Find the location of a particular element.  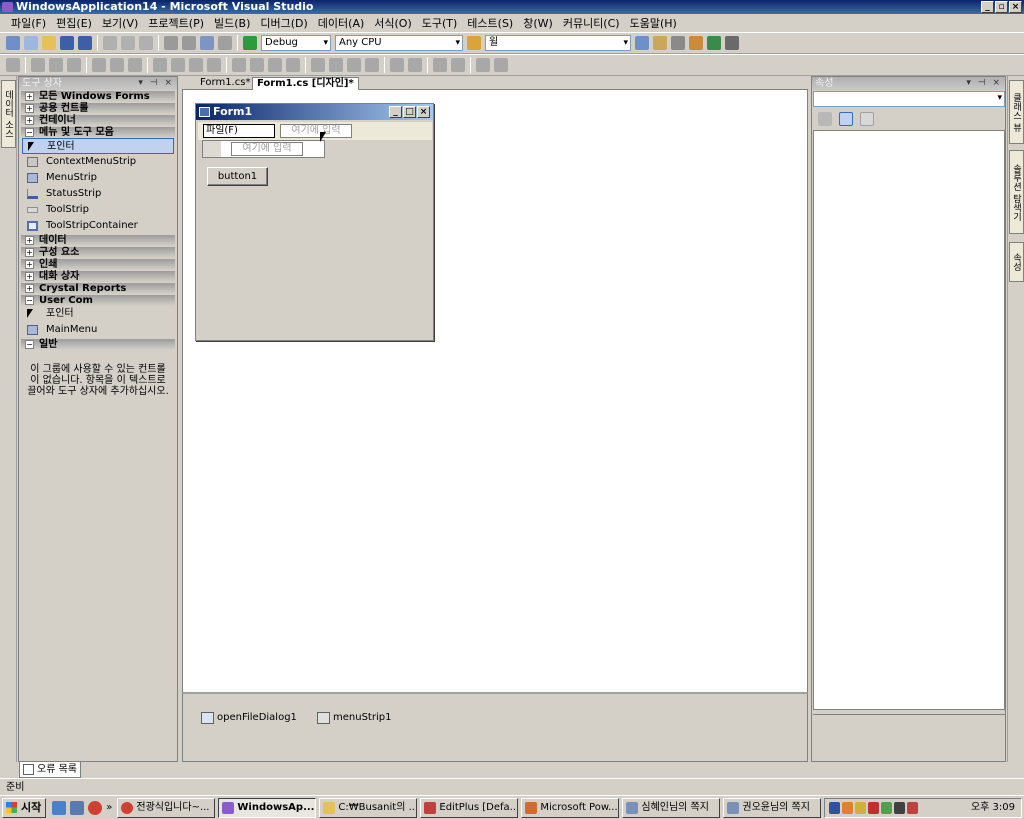

menu-data: 데이터(A) is located at coordinates (341, 23).